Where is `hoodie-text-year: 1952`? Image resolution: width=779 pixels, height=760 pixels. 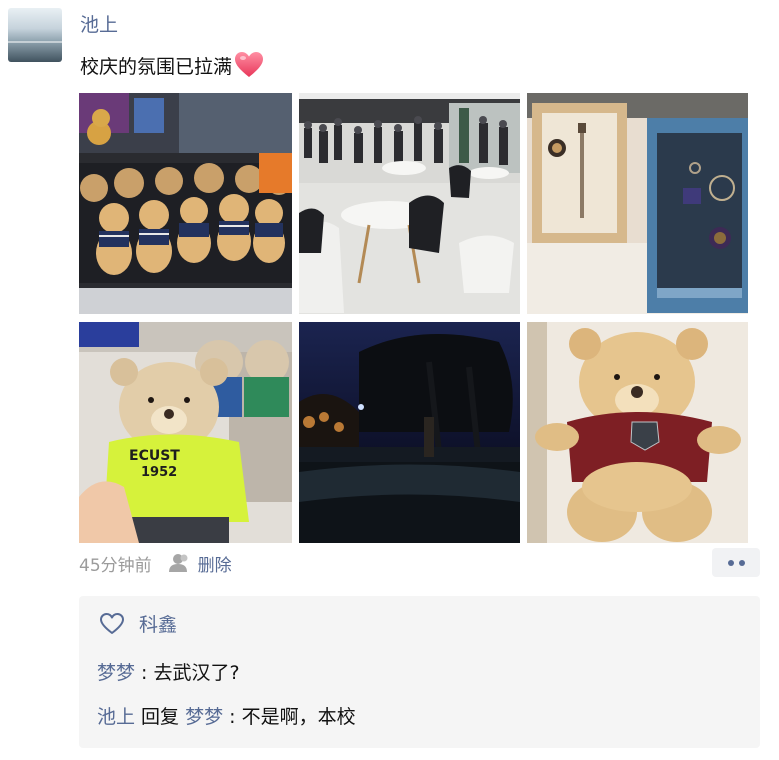
hoodie-text-year: 1952 is located at coordinates (159, 472).